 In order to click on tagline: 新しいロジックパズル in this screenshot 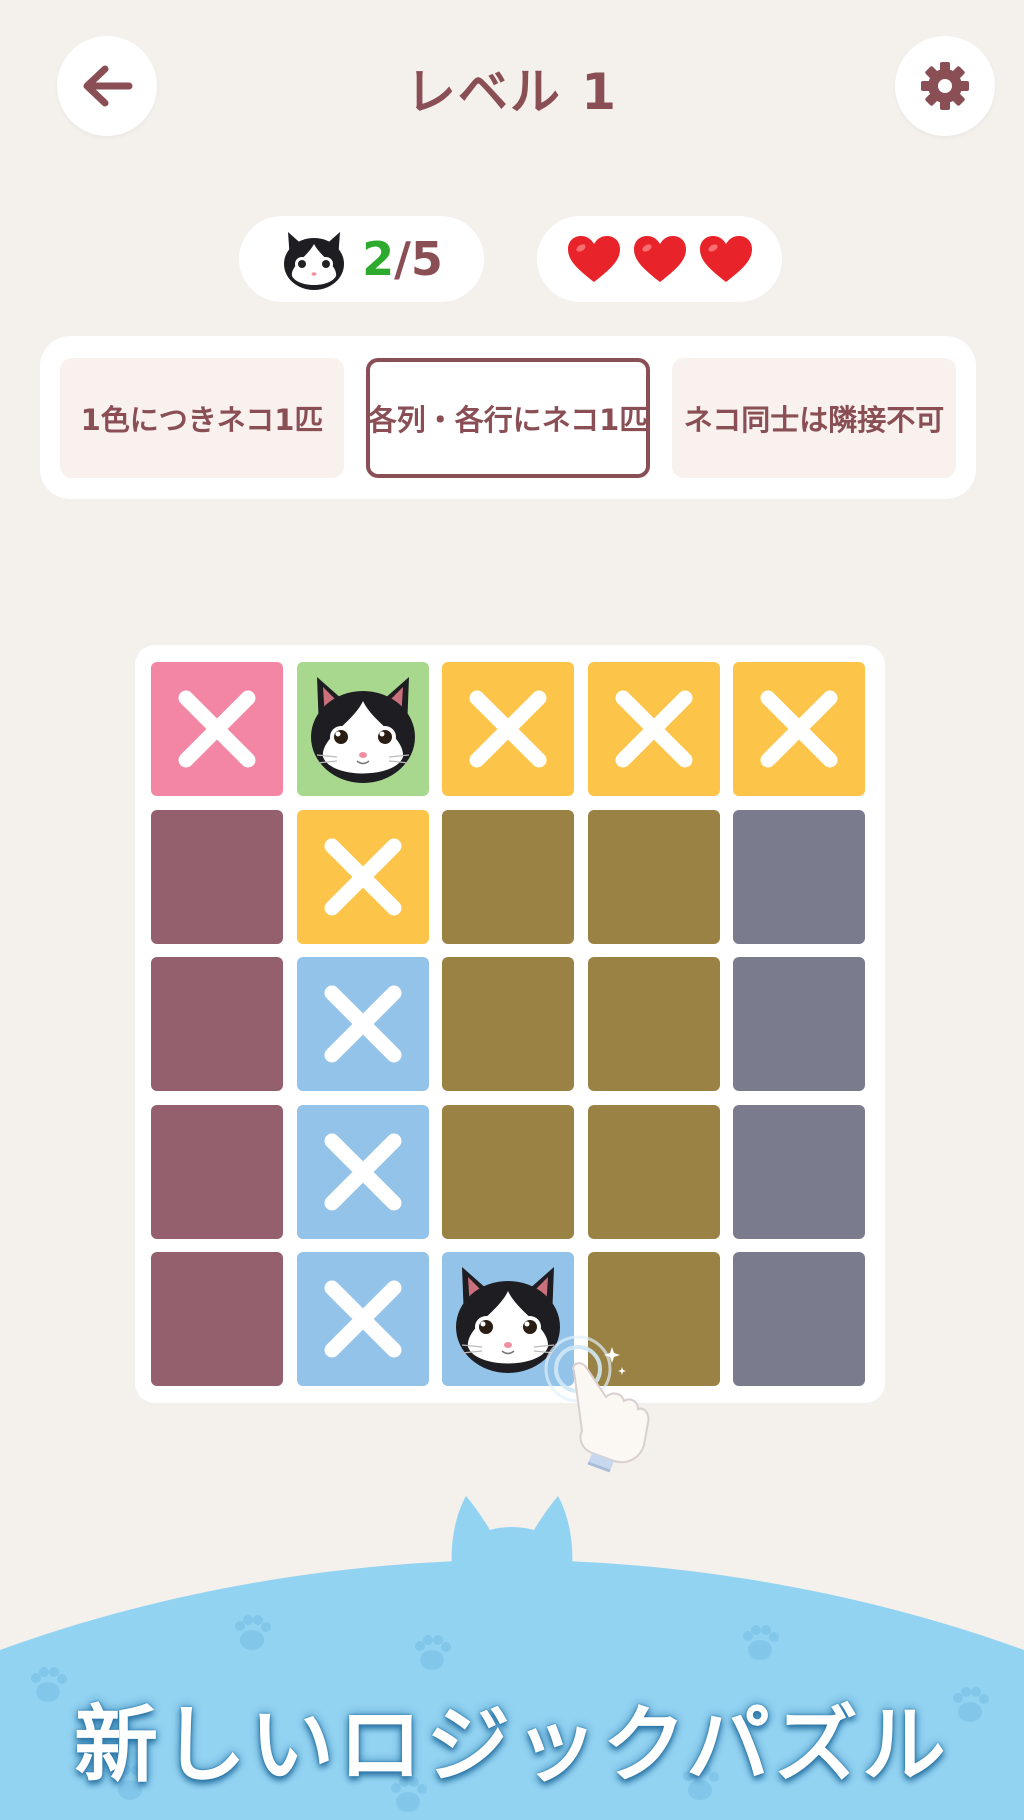, I will do `click(512, 1745)`.